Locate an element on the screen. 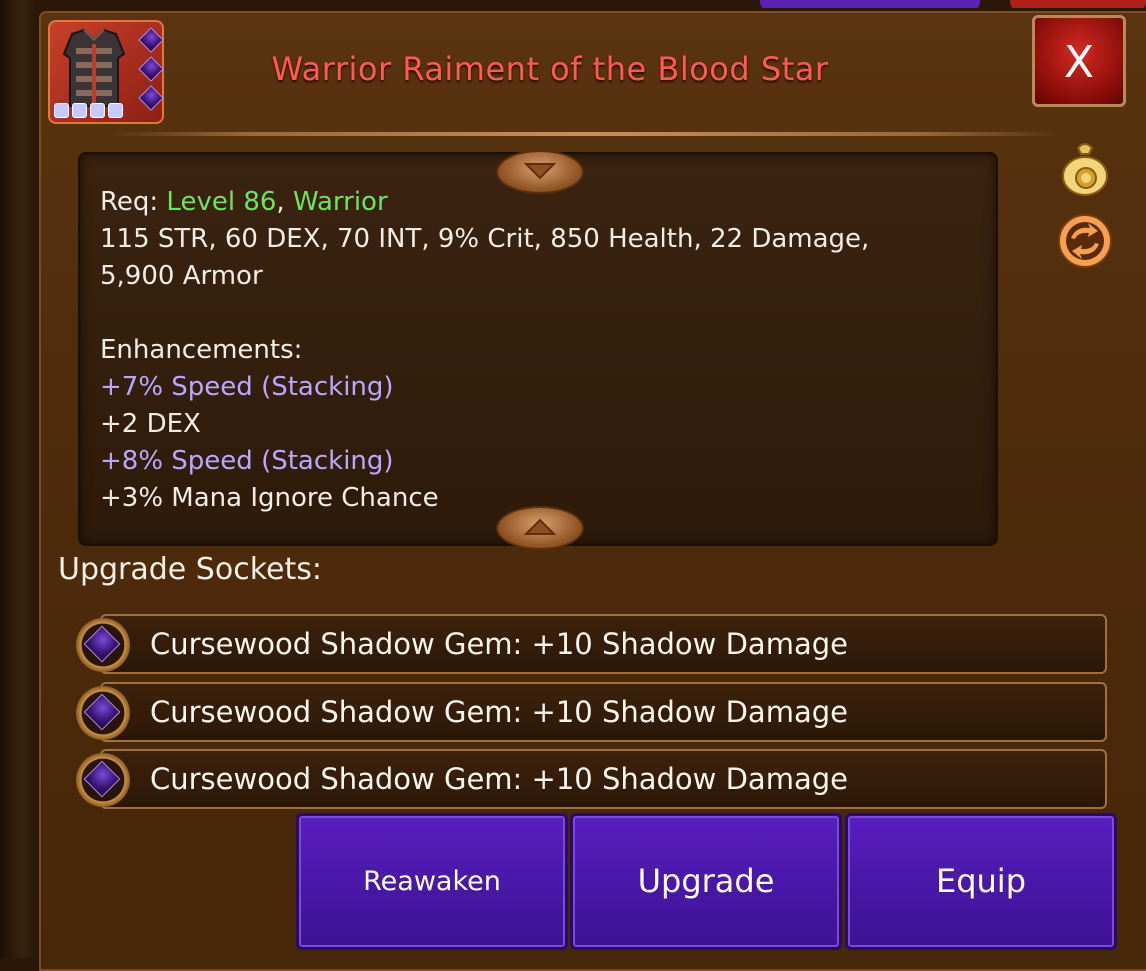 This screenshot has width=1146, height=971. armor-vest-icon is located at coordinates (94, 67).